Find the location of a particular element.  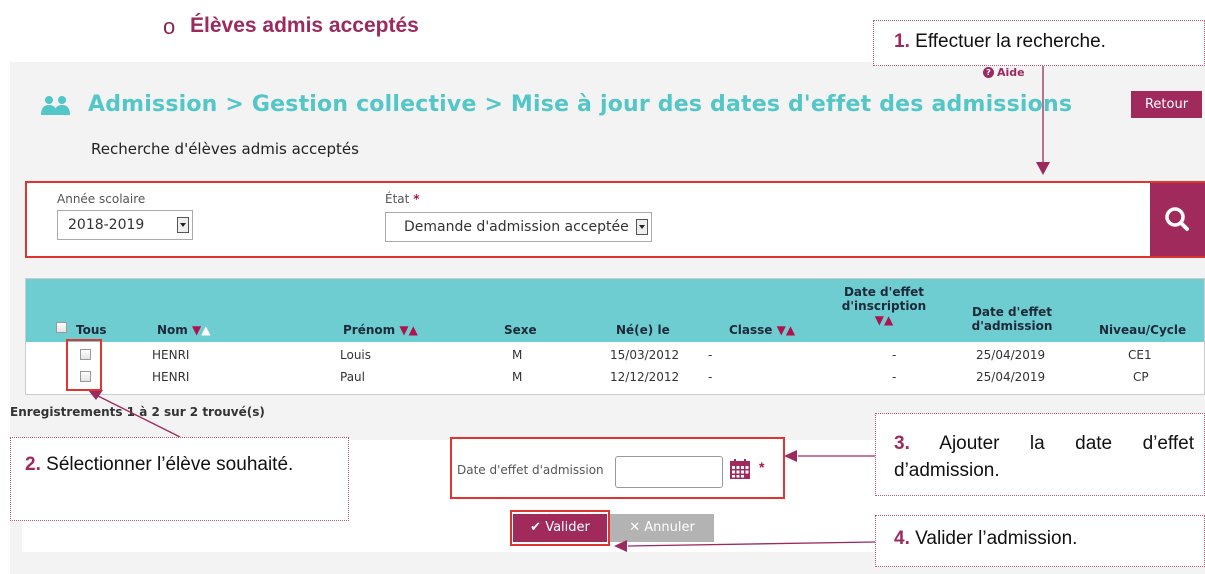

callout-3-number: 3. is located at coordinates (902, 443).